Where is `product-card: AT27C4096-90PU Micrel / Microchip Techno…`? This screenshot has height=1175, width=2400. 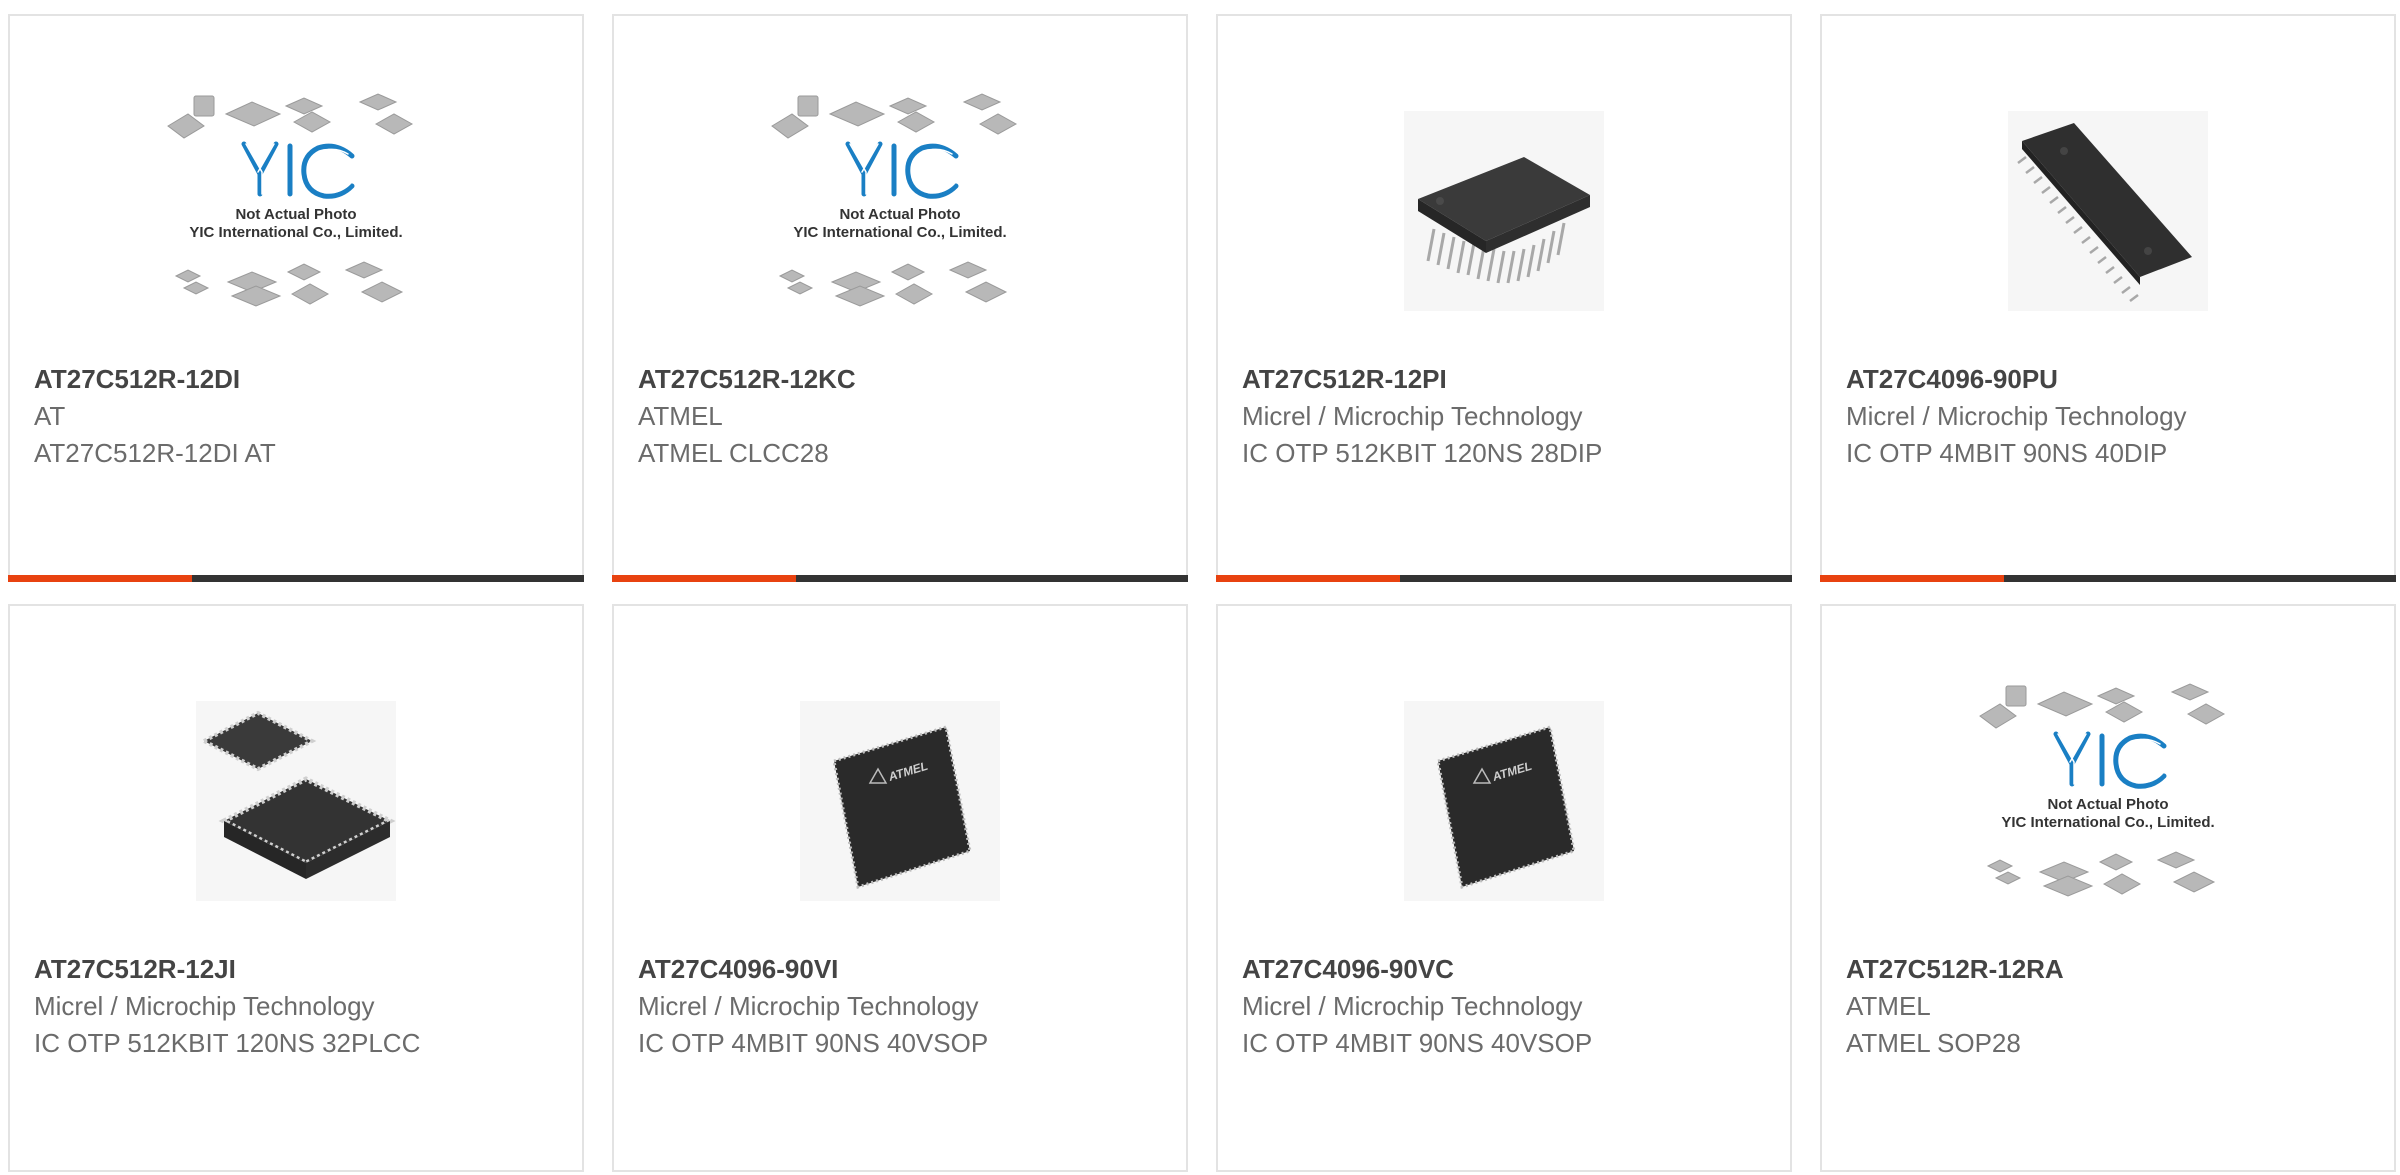 product-card: AT27C4096-90PU Micrel / Microchip Techno… is located at coordinates (2108, 298).